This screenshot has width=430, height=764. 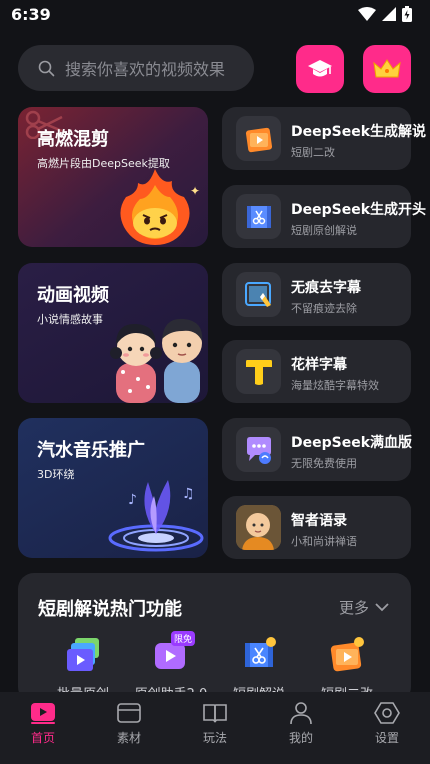 What do you see at coordinates (257, 294) in the screenshot?
I see `subtitle-eraser-icon` at bounding box center [257, 294].